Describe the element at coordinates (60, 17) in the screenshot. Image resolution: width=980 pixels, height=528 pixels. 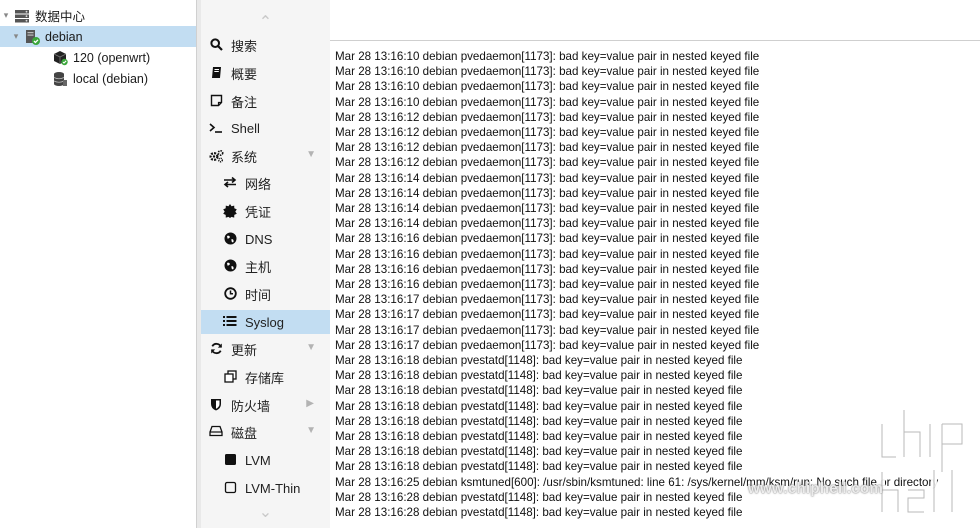
I see `tree-item-label: 数据中心` at that location.